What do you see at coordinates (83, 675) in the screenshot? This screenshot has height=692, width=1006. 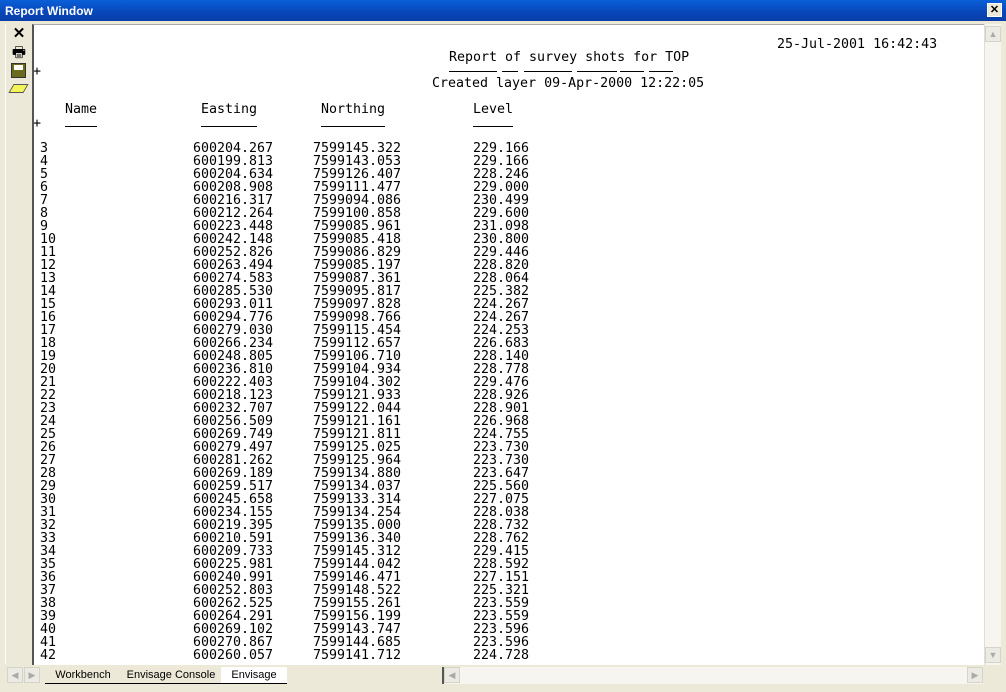 I see `tab-workbench: Workbench` at bounding box center [83, 675].